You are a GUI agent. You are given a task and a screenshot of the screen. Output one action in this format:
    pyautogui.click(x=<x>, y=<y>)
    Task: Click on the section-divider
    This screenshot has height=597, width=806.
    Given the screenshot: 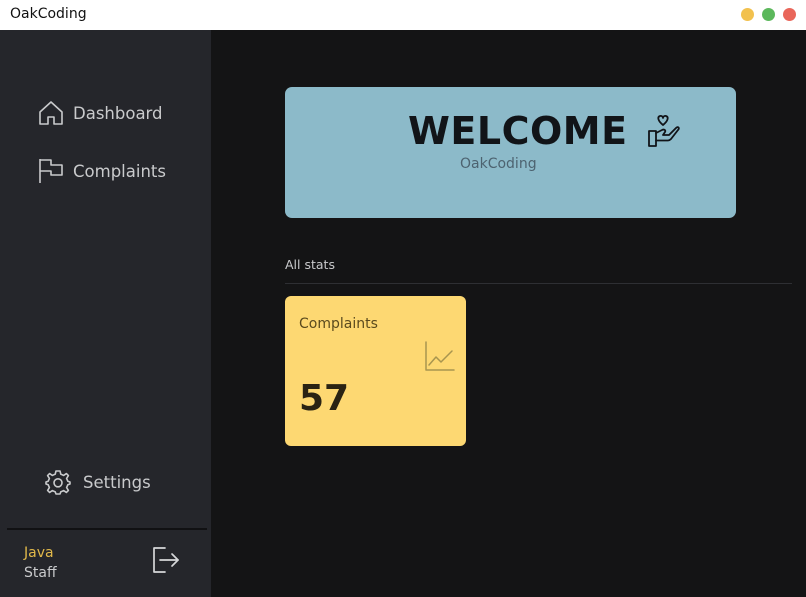 What is the action you would take?
    pyautogui.click(x=538, y=283)
    